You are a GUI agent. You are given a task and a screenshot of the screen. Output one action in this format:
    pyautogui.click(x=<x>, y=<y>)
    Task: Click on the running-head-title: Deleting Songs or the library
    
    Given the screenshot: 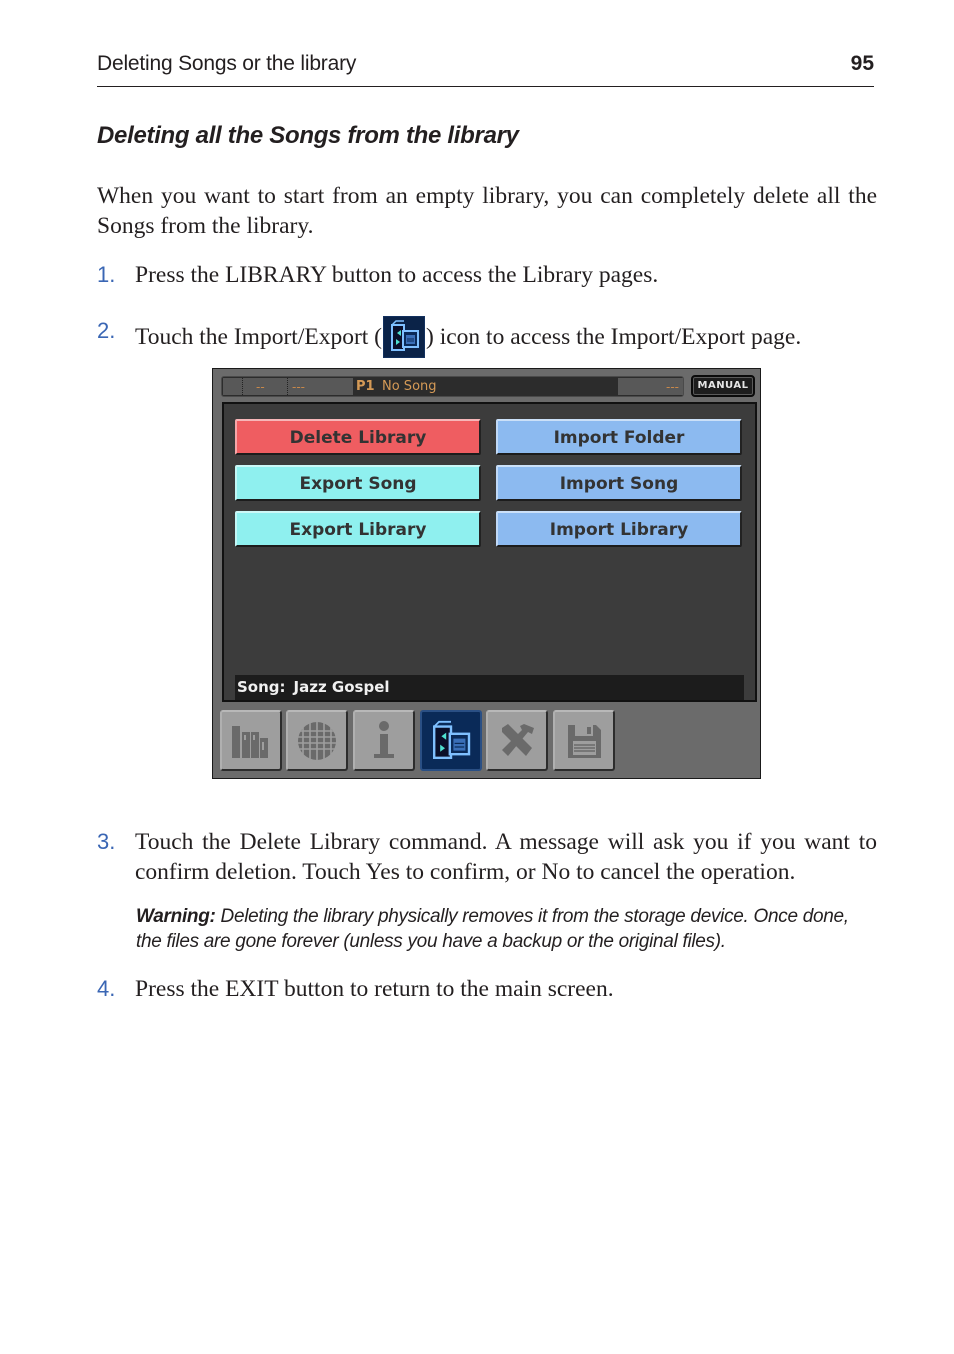 What is the action you would take?
    pyautogui.click(x=227, y=63)
    